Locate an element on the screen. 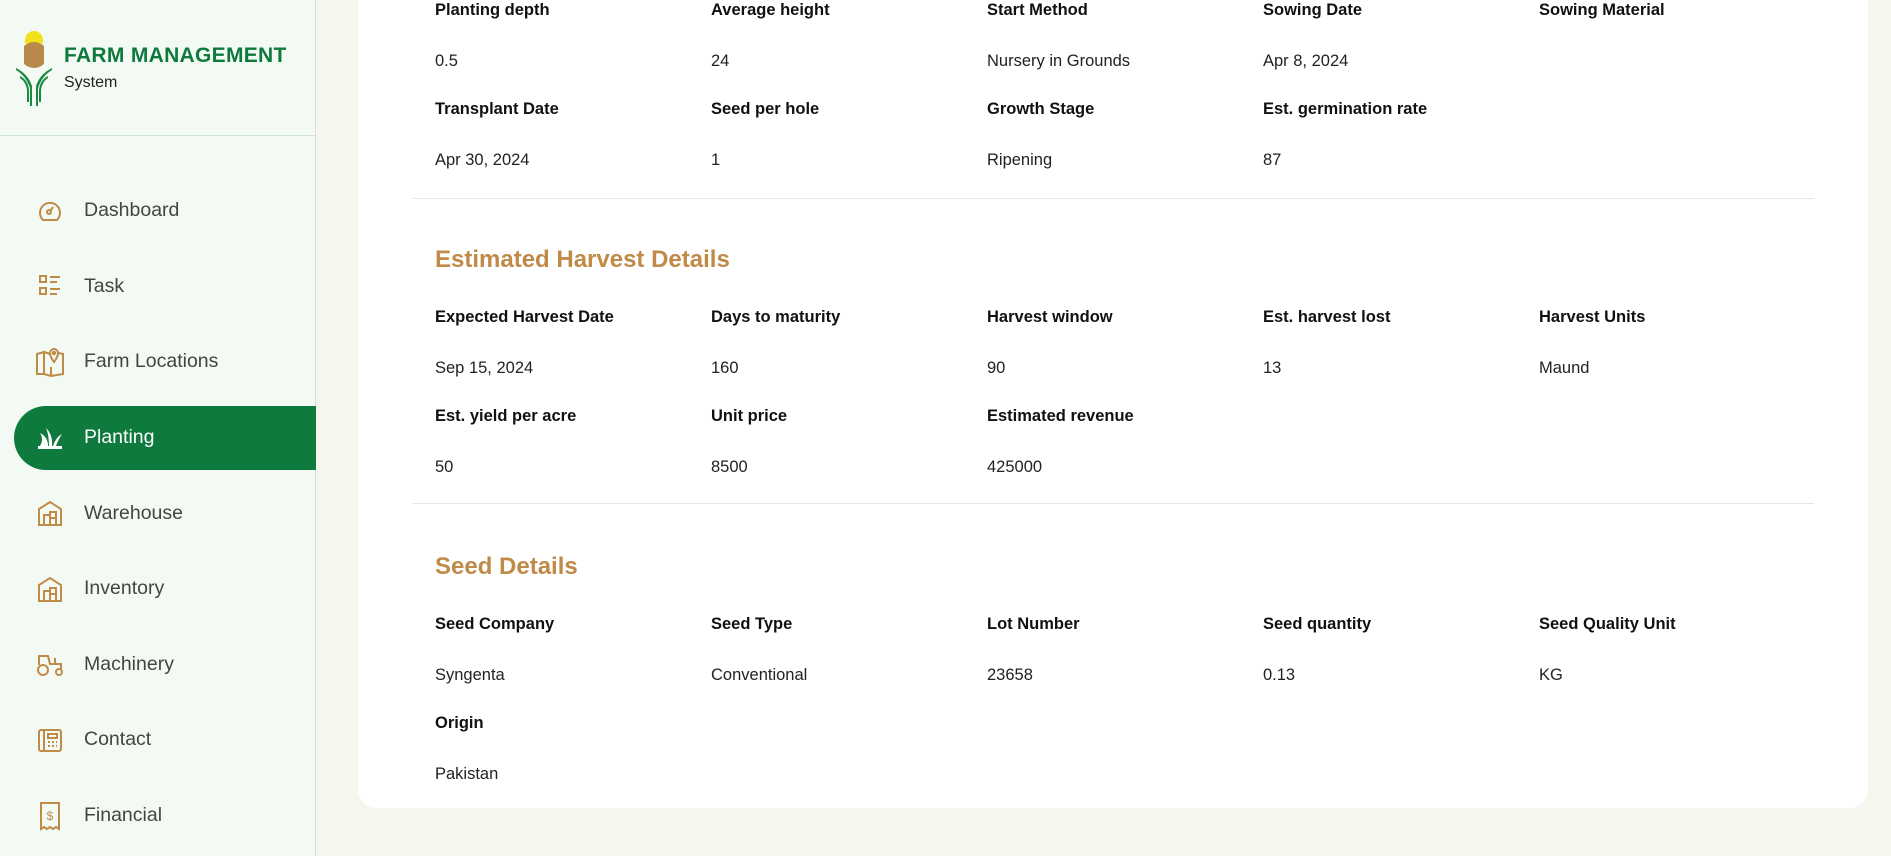 The height and width of the screenshot is (856, 1891). sidebar-item-inventory: Inventory is located at coordinates (158, 589).